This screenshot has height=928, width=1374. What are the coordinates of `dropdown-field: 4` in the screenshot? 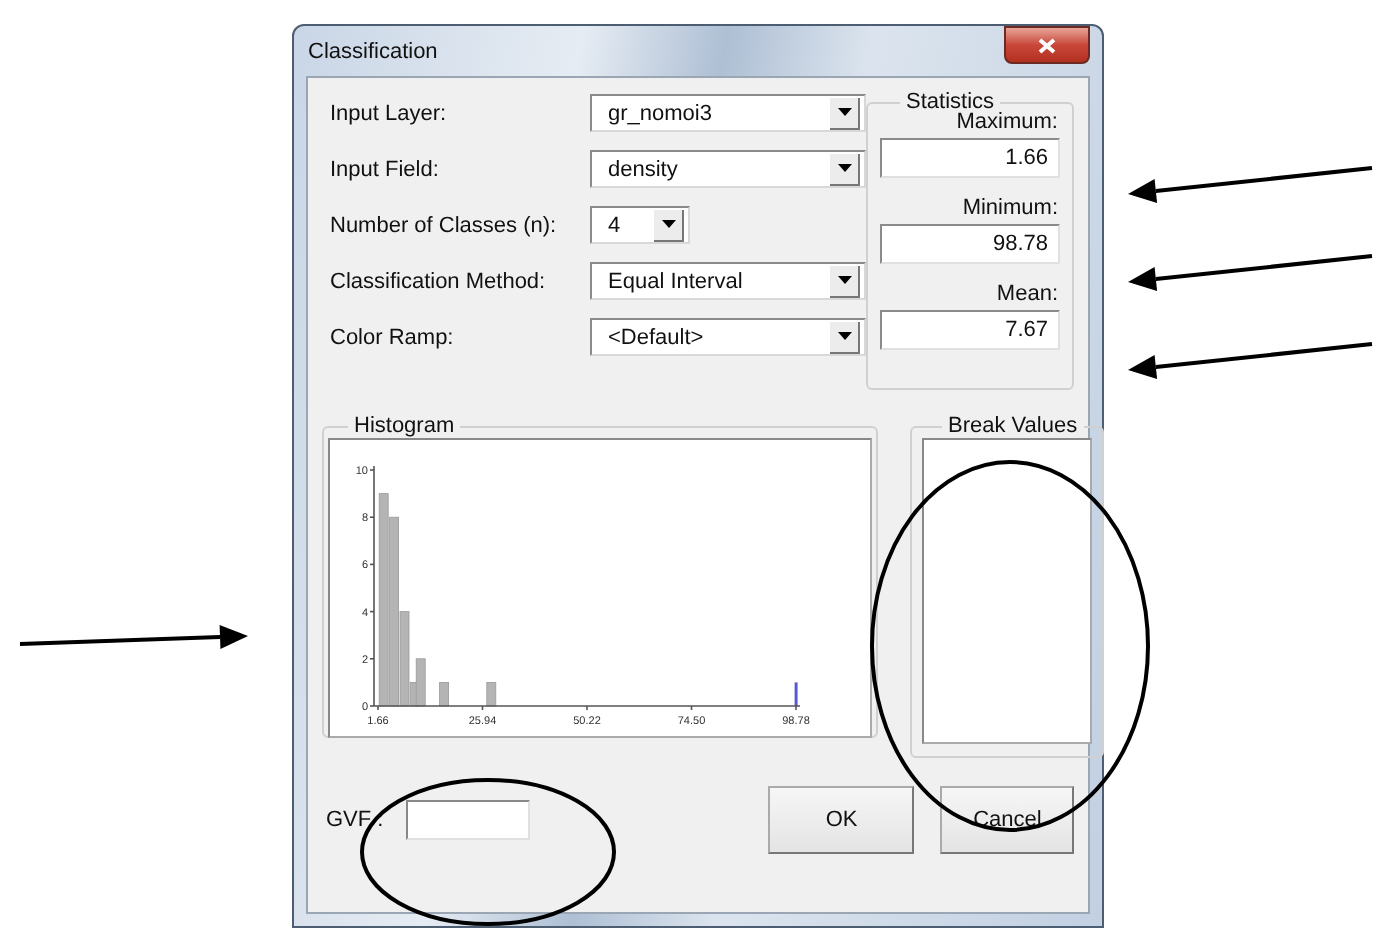 It's located at (640, 225).